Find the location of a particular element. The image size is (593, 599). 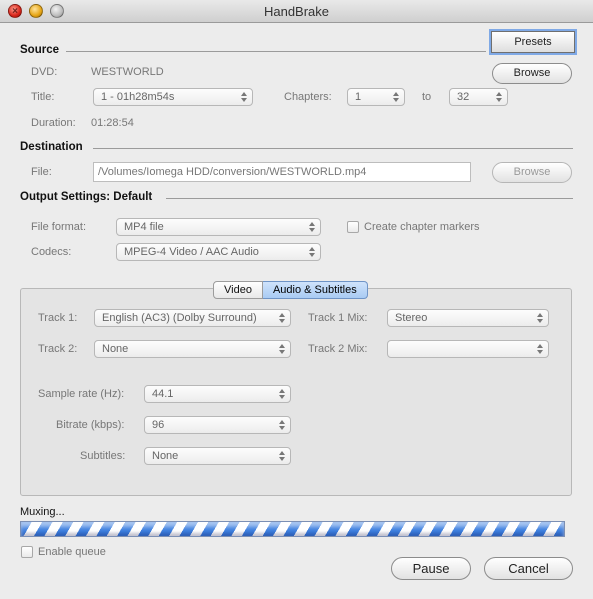

track1-label: Track 1: is located at coordinates (58, 318).